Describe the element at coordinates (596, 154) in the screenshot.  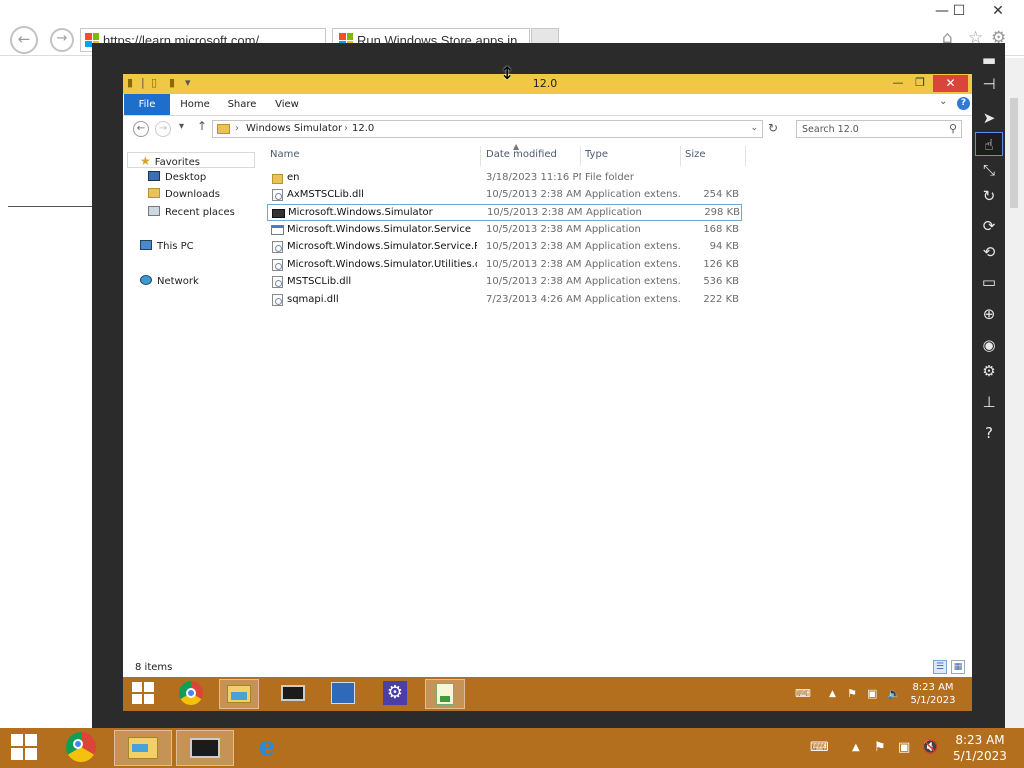
I see `column-header-type: Type` at that location.